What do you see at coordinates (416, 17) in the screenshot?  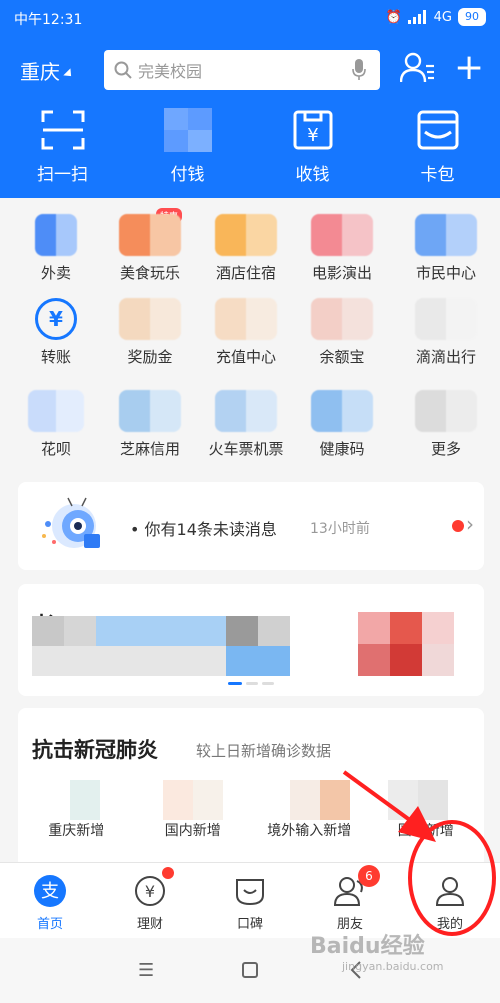 I see `signal-icon` at bounding box center [416, 17].